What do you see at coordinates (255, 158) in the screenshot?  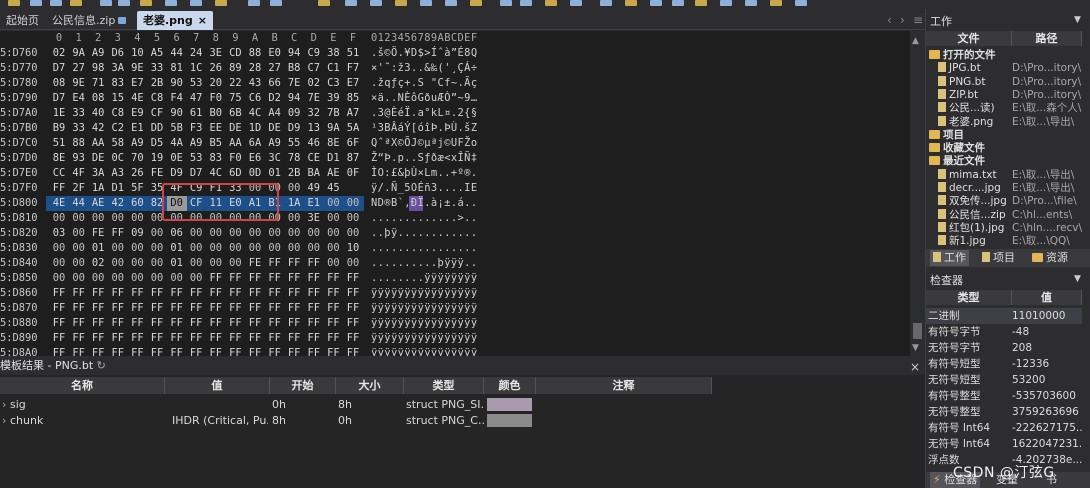 I see `hex-byte: E6` at bounding box center [255, 158].